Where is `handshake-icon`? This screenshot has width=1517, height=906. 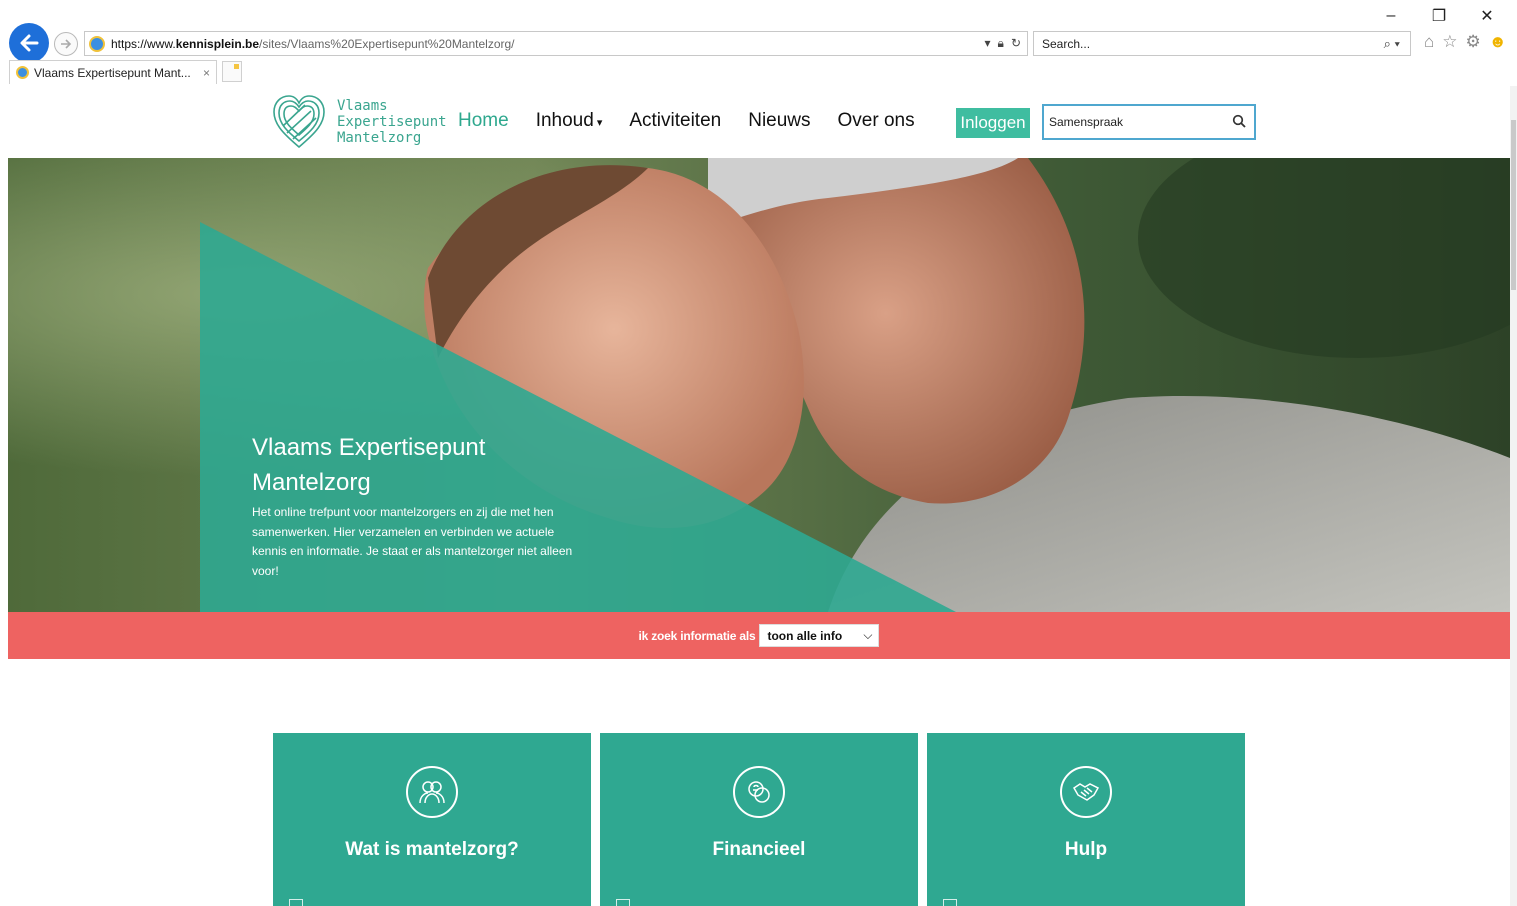
handshake-icon is located at coordinates (1086, 792).